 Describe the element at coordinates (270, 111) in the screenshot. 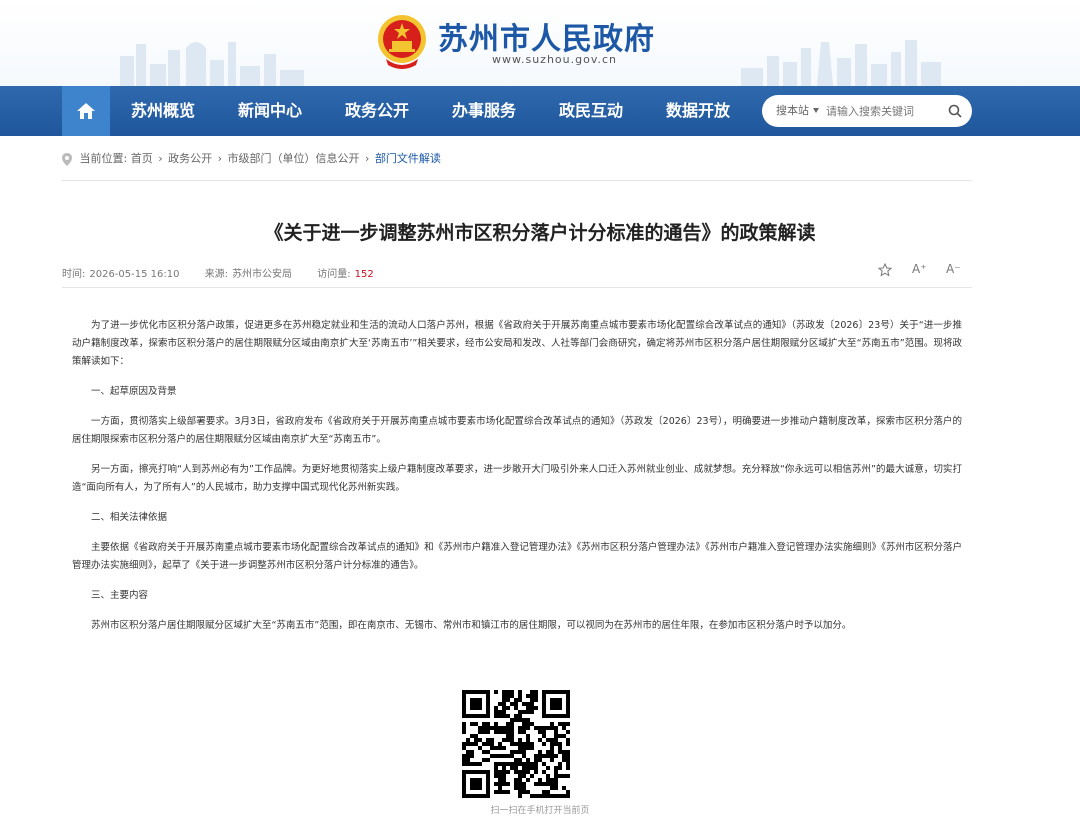

I see `nav-item-news: 新闻中心` at that location.